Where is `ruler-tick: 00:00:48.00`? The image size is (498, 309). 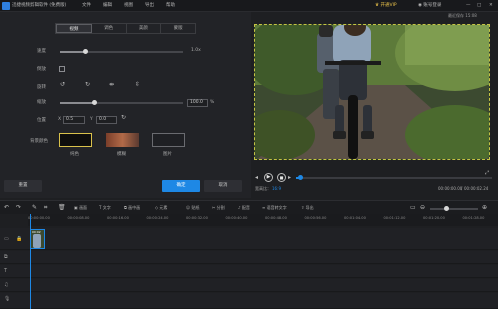 ruler-tick: 00:00:48.00 is located at coordinates (276, 218).